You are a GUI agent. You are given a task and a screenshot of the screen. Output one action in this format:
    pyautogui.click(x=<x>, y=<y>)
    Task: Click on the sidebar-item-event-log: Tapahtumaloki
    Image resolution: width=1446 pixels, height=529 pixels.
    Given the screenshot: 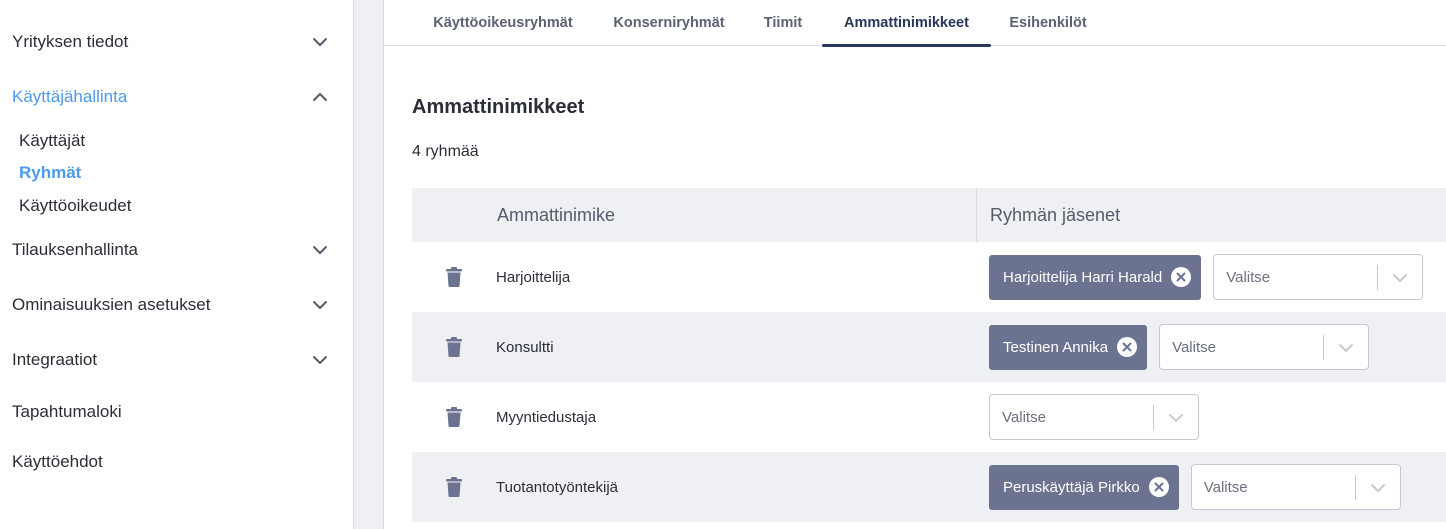 What is the action you would take?
    pyautogui.click(x=170, y=412)
    